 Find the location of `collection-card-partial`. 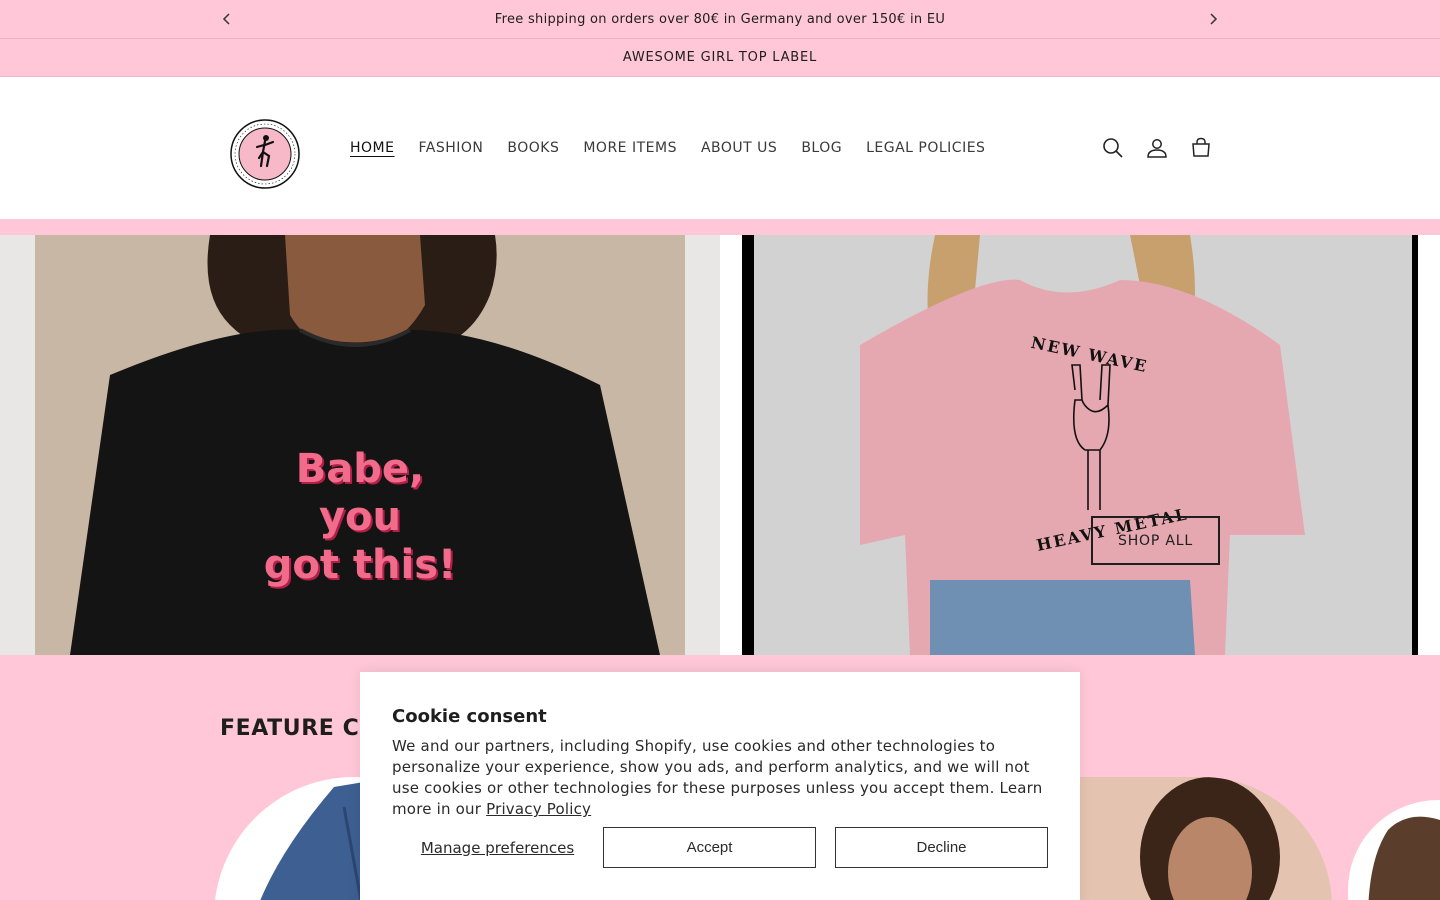

collection-card-partial is located at coordinates (1394, 850).